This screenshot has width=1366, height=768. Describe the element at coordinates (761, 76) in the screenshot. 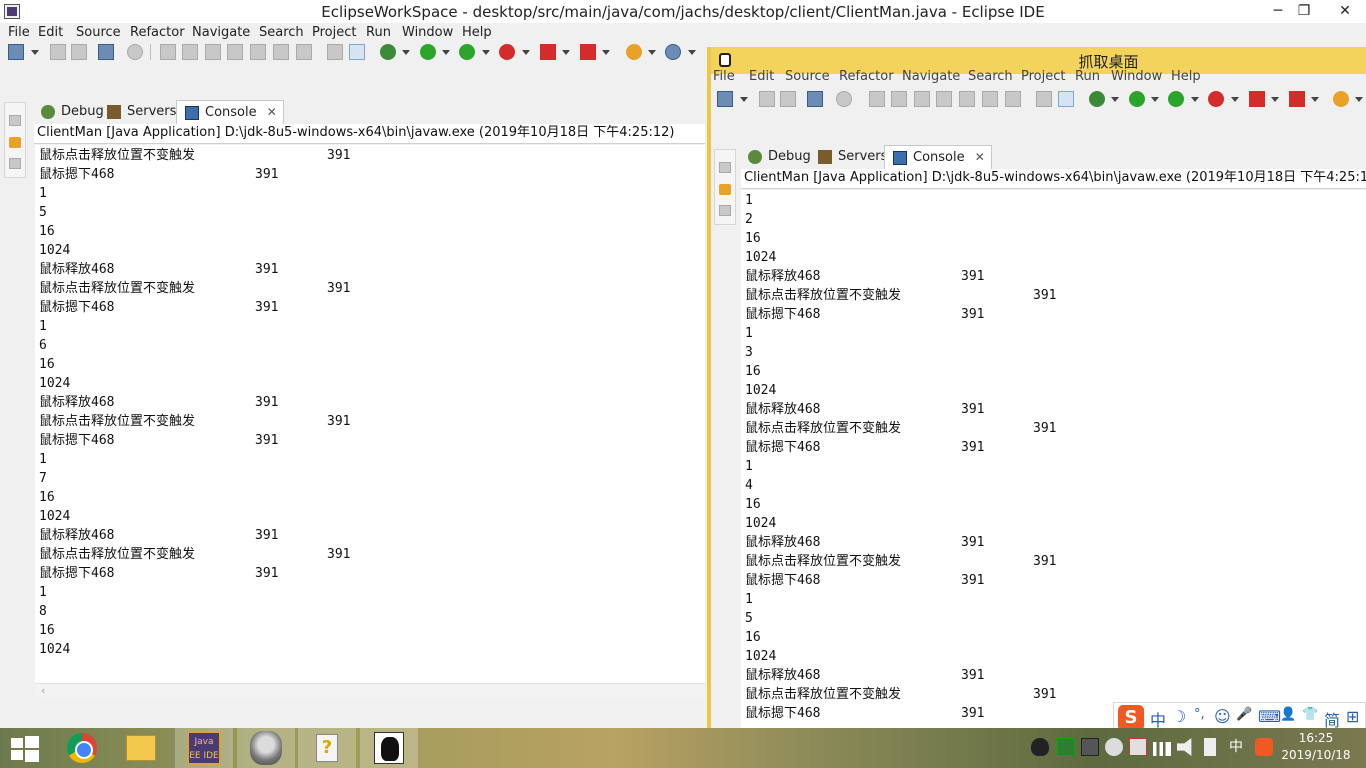

I see `remote-menu-edit: Edit` at that location.